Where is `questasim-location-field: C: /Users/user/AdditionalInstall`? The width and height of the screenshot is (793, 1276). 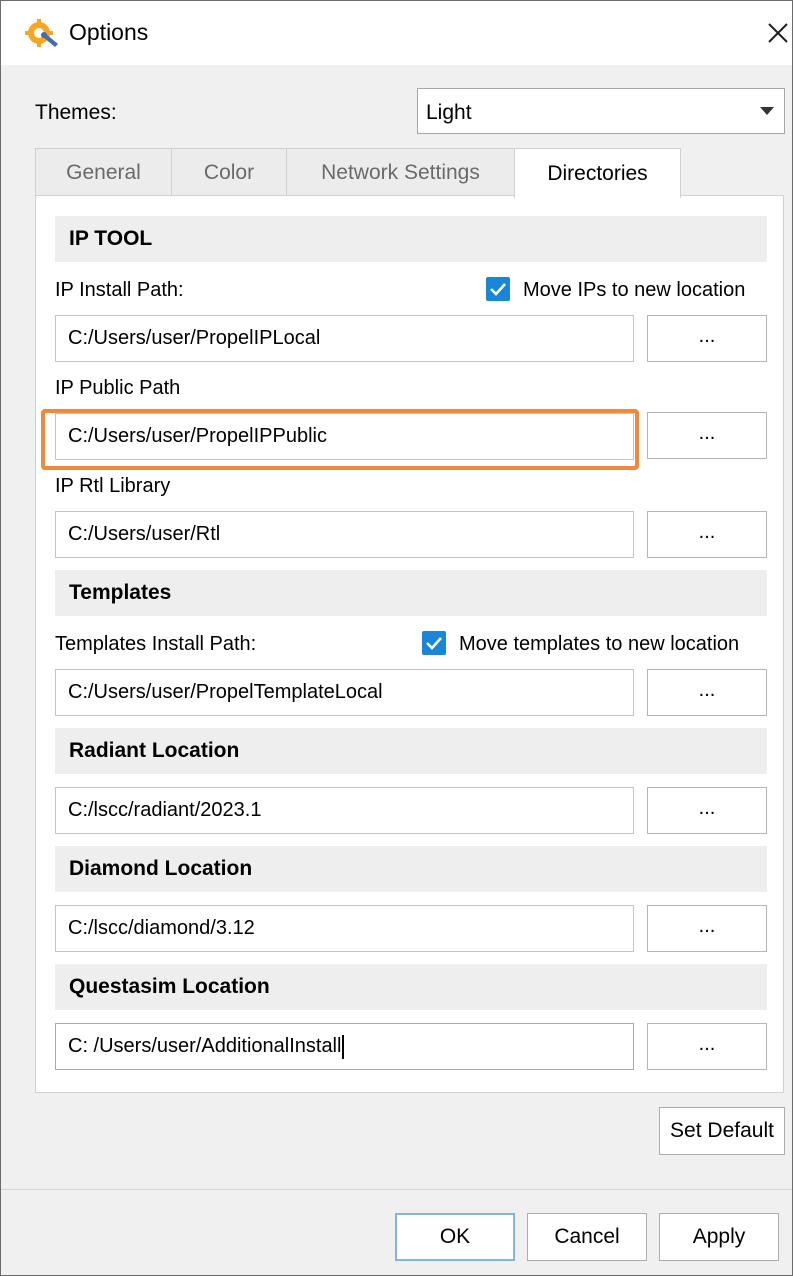 questasim-location-field: C: /Users/user/AdditionalInstall is located at coordinates (344, 1046).